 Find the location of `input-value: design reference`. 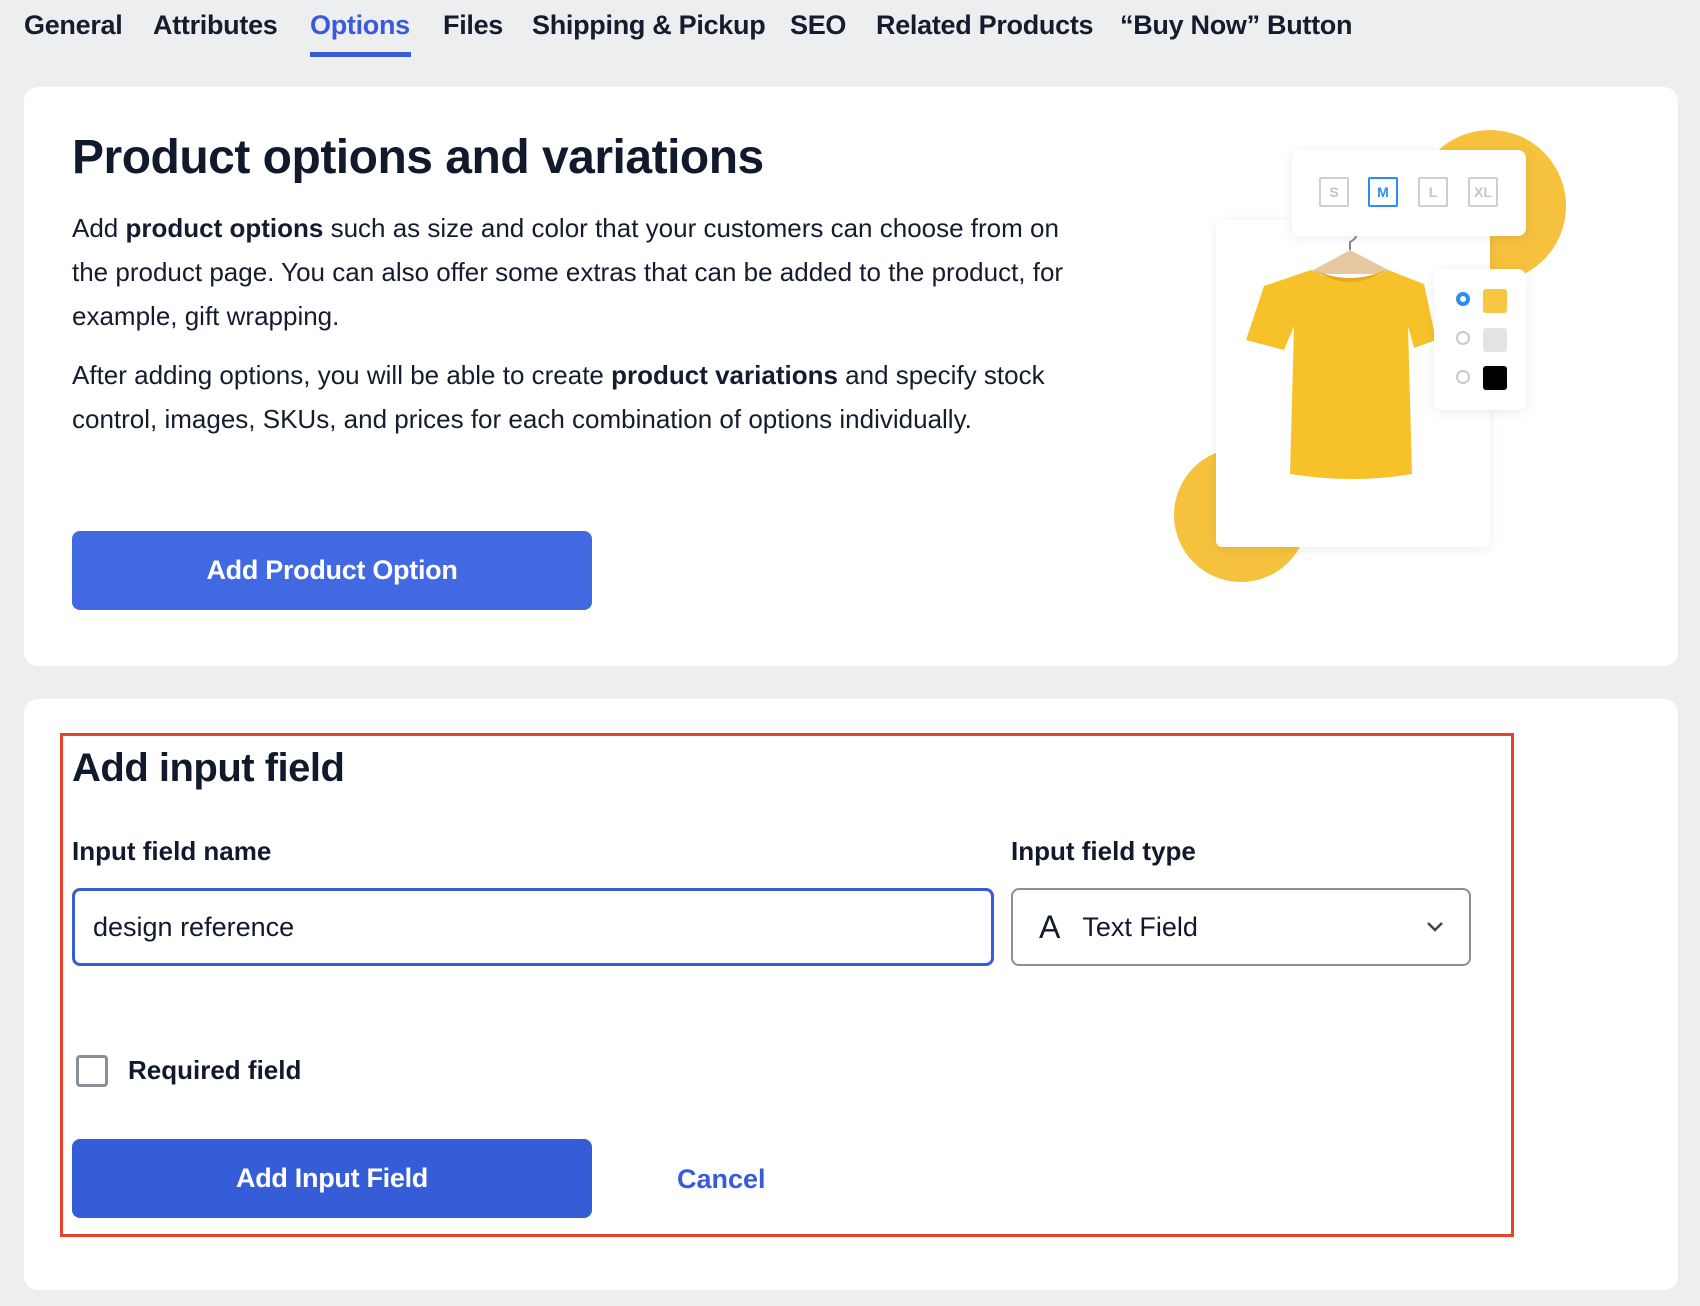

input-value: design reference is located at coordinates (194, 926).